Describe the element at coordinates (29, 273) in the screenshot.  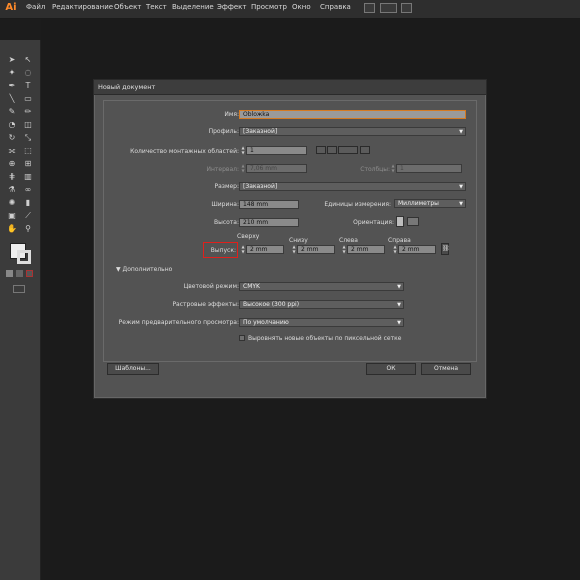
I see `none-mode-icon` at that location.